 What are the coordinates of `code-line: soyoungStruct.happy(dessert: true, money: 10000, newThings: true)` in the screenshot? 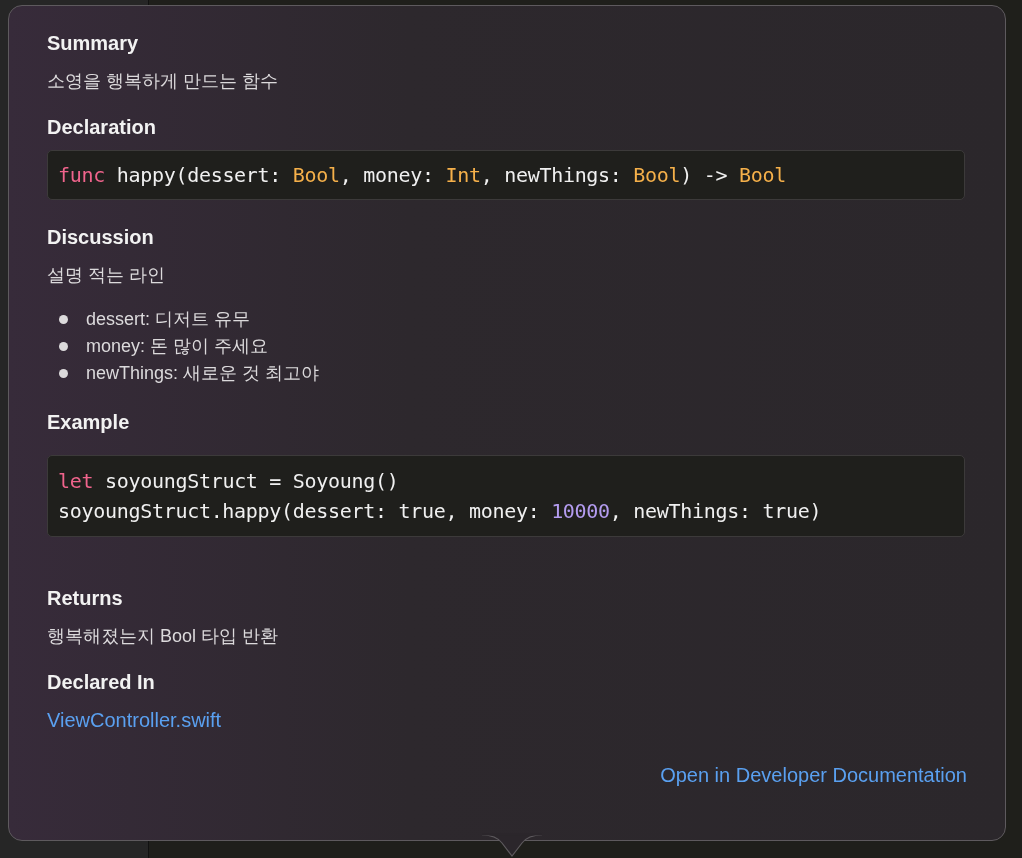 It's located at (440, 511).